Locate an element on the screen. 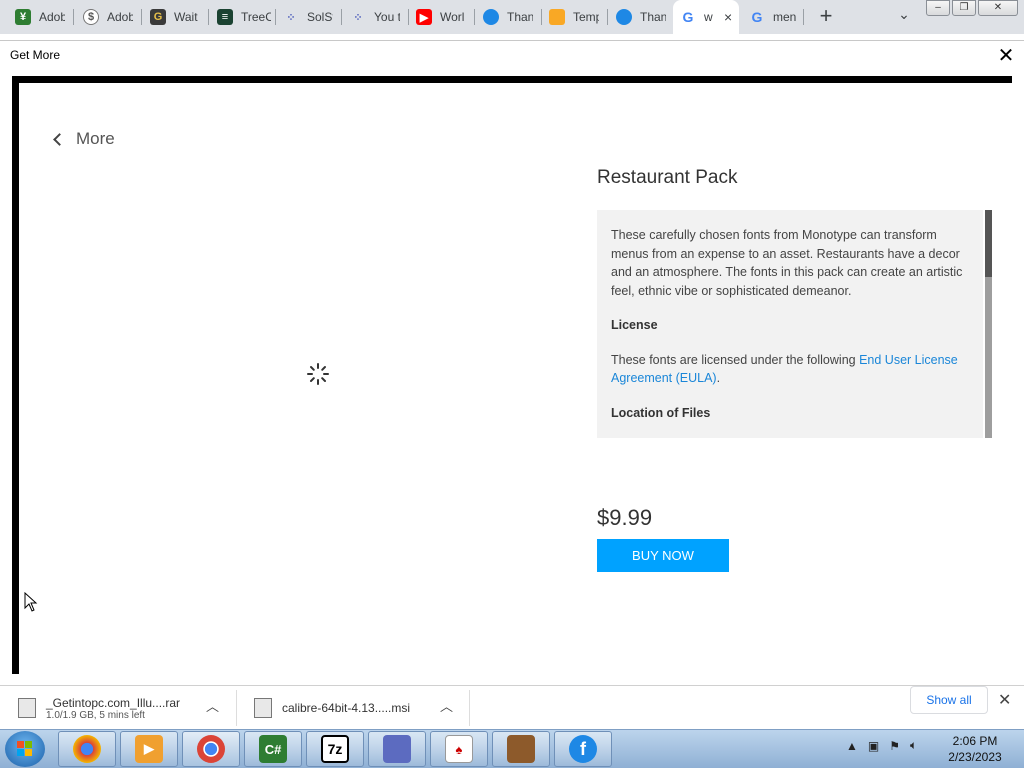 Image resolution: width=1024 pixels, height=768 pixels. csharp-icon: C# is located at coordinates (273, 749).